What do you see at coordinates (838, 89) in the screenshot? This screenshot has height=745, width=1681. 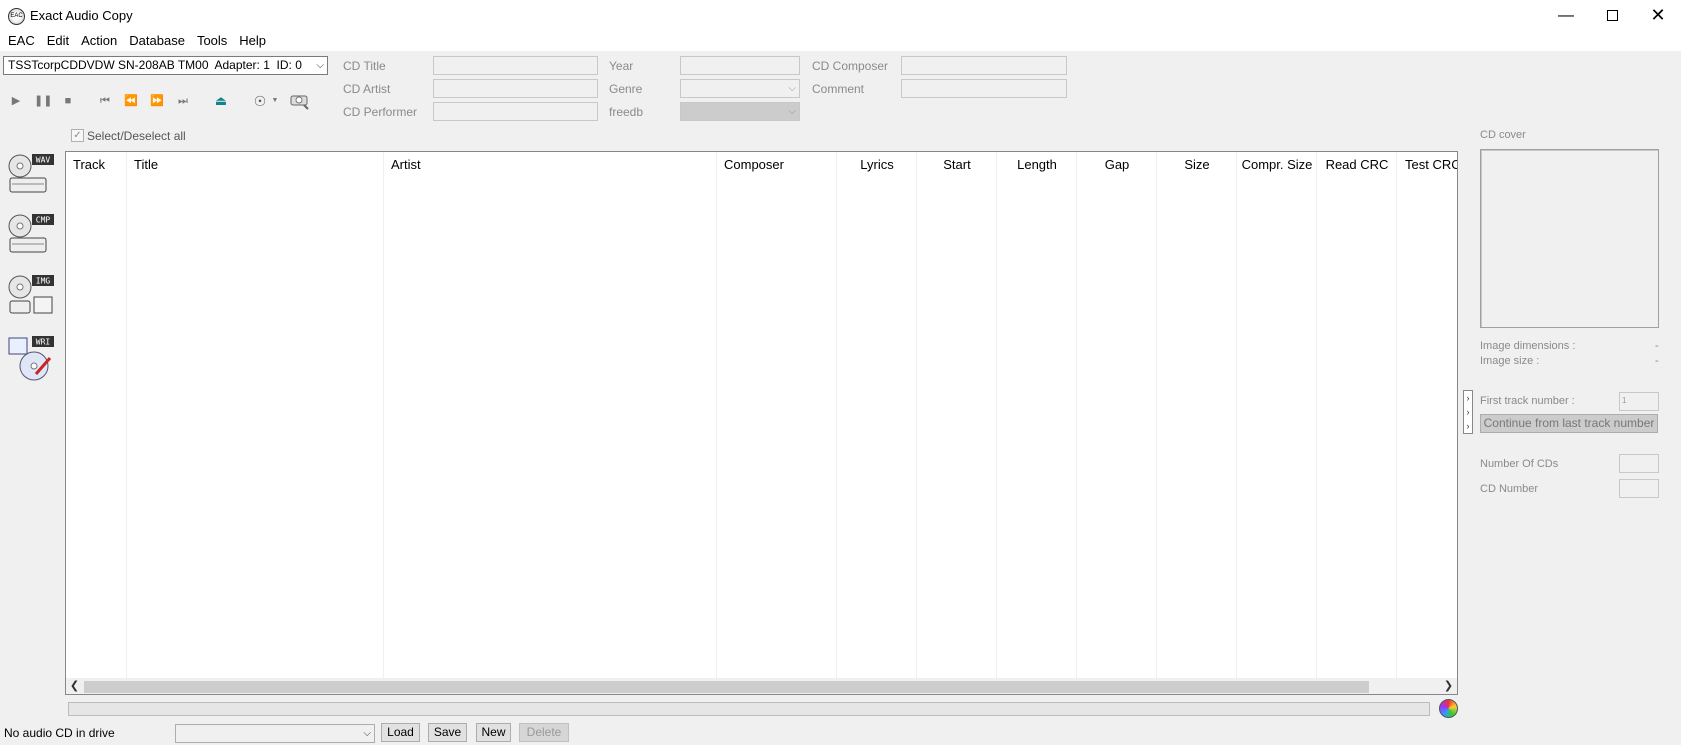 I see `comment-label: Comment` at bounding box center [838, 89].